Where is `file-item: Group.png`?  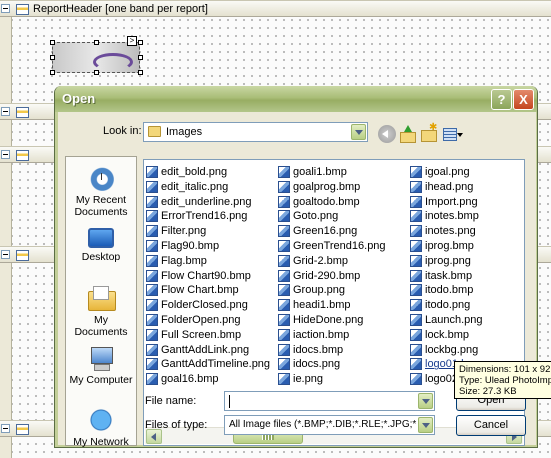
file-item: Group.png is located at coordinates (331, 290).